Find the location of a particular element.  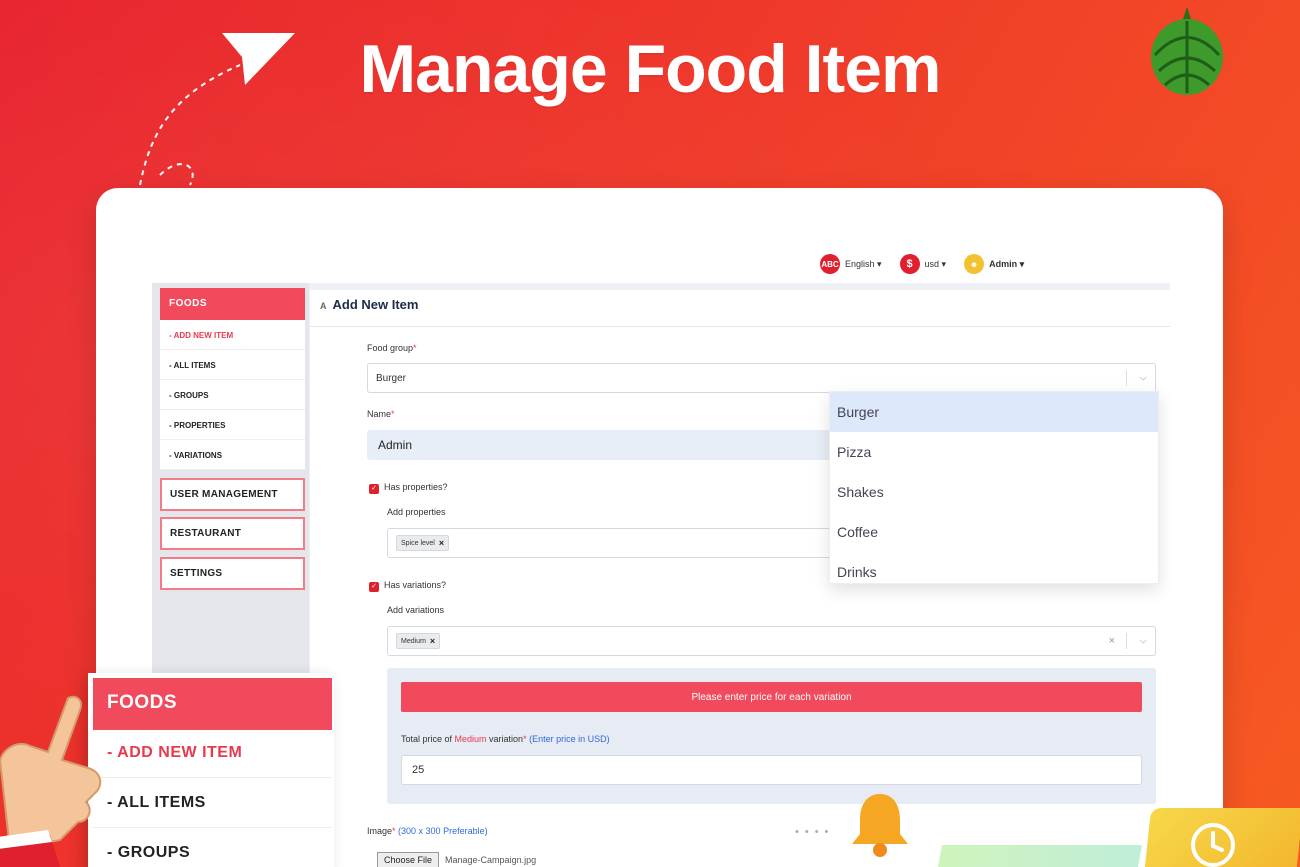

dropdown-option-coffee: Coffee is located at coordinates (994, 532).